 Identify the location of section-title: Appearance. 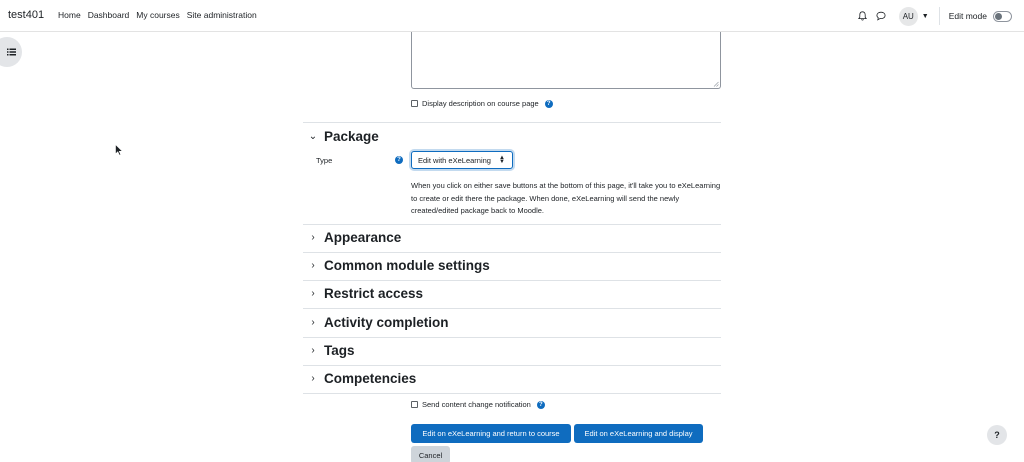
(363, 237).